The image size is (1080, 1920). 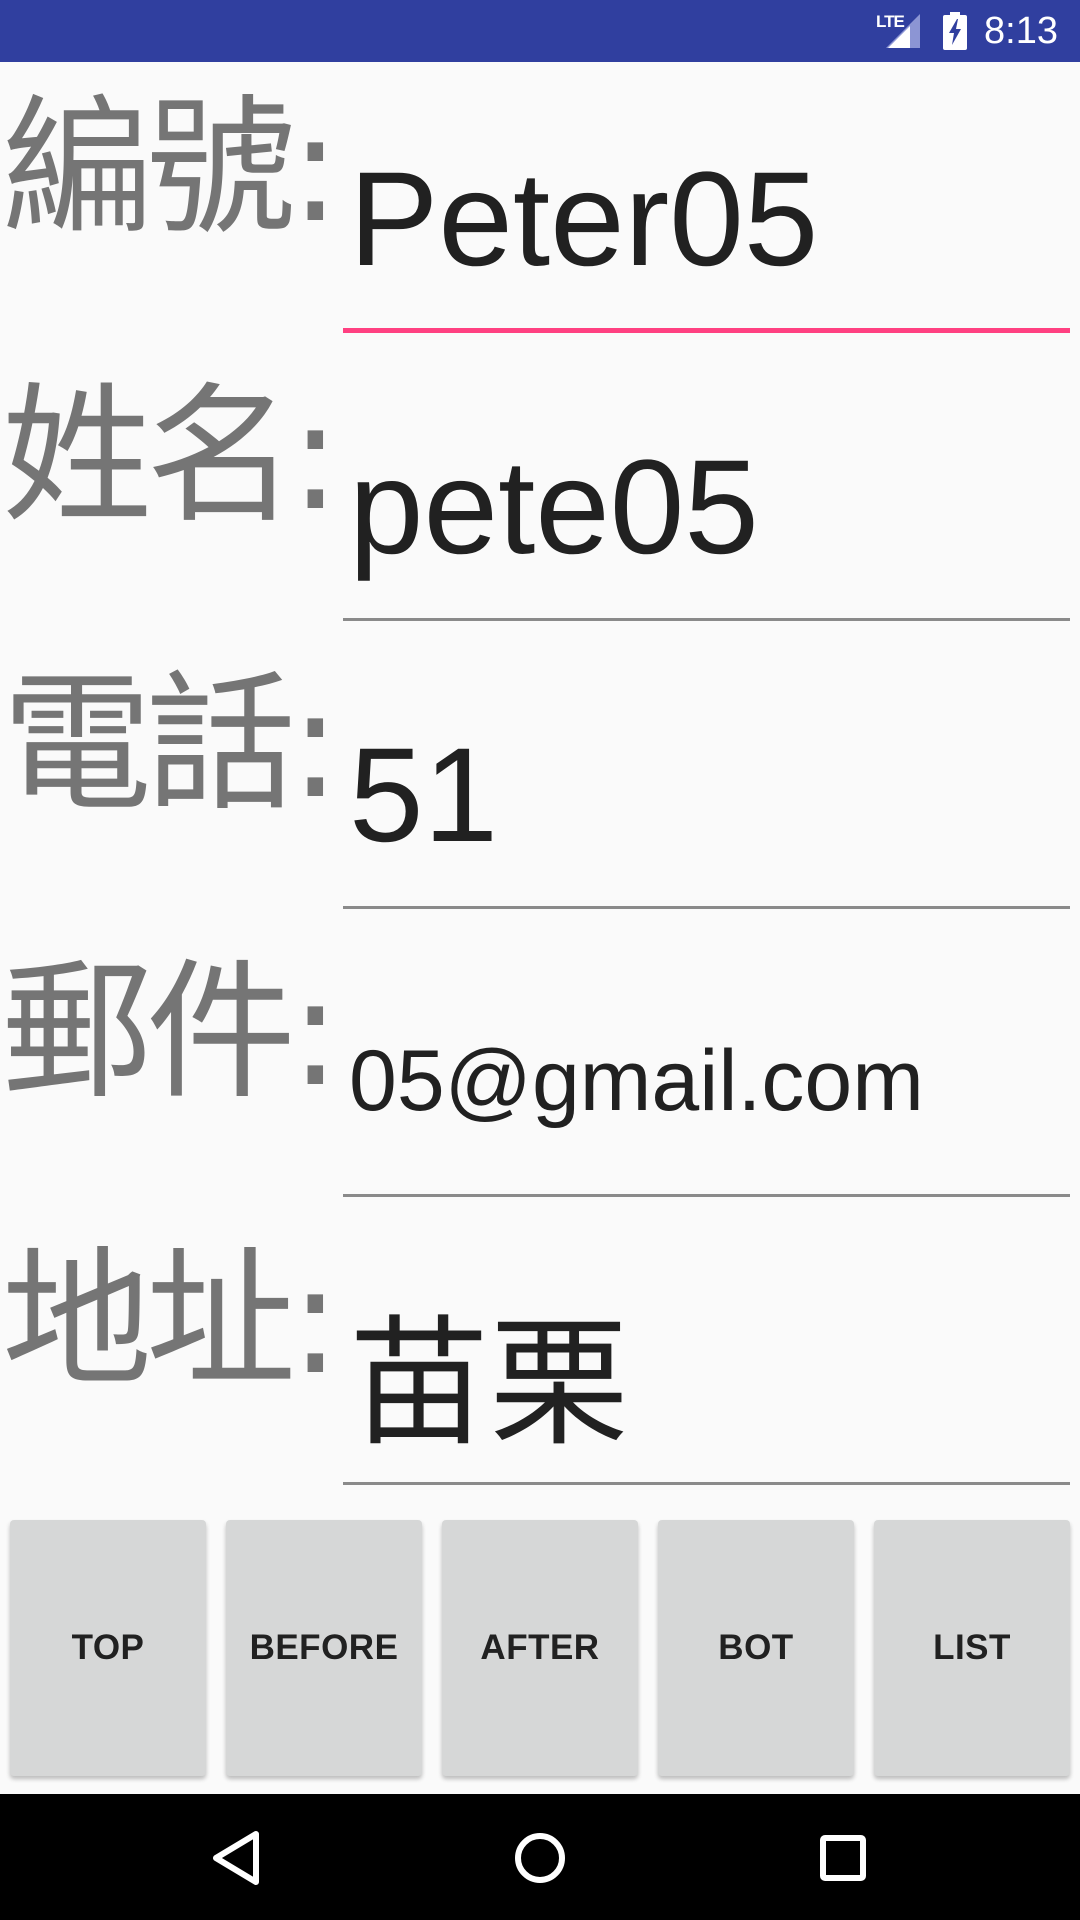 What do you see at coordinates (706, 619) in the screenshot?
I see `name-input-underline` at bounding box center [706, 619].